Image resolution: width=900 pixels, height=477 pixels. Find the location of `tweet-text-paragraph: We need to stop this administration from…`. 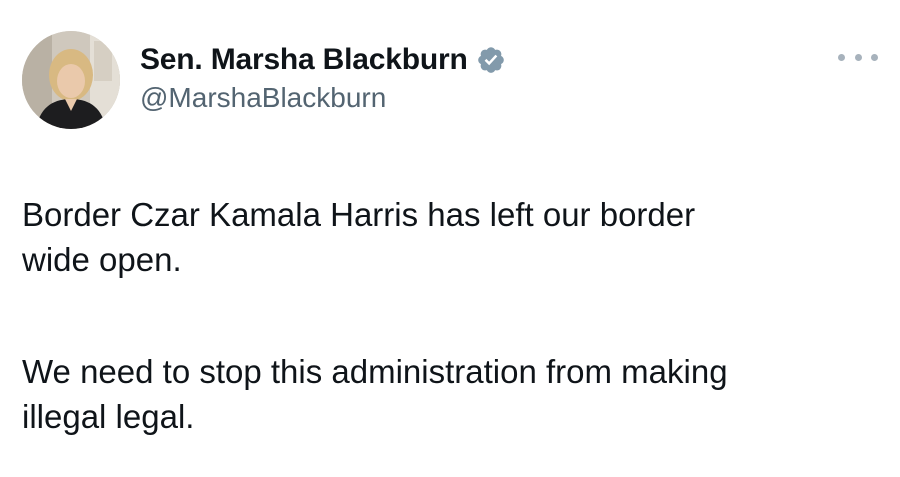

tweet-text-paragraph: We need to stop this administration from… is located at coordinates (375, 394).